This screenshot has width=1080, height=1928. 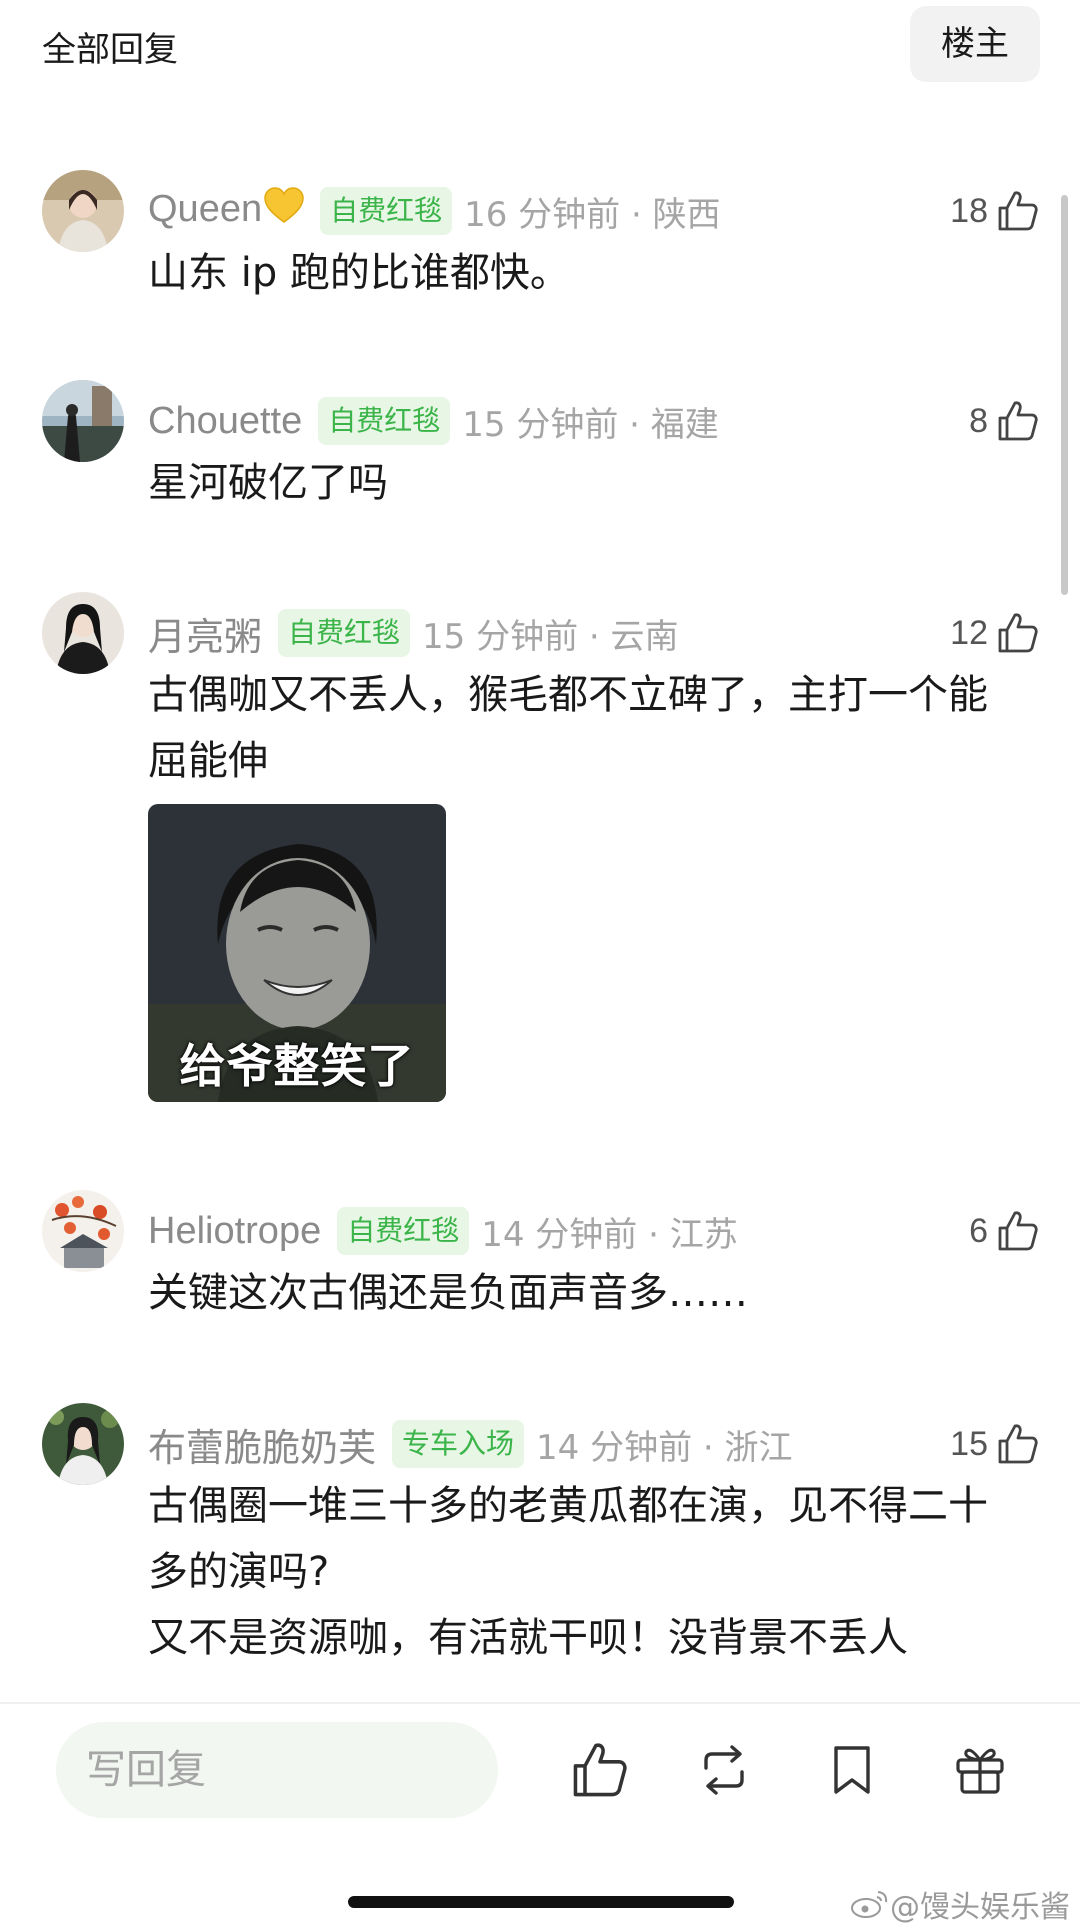 I want to click on weibo-logo-icon, so click(x=869, y=1904).